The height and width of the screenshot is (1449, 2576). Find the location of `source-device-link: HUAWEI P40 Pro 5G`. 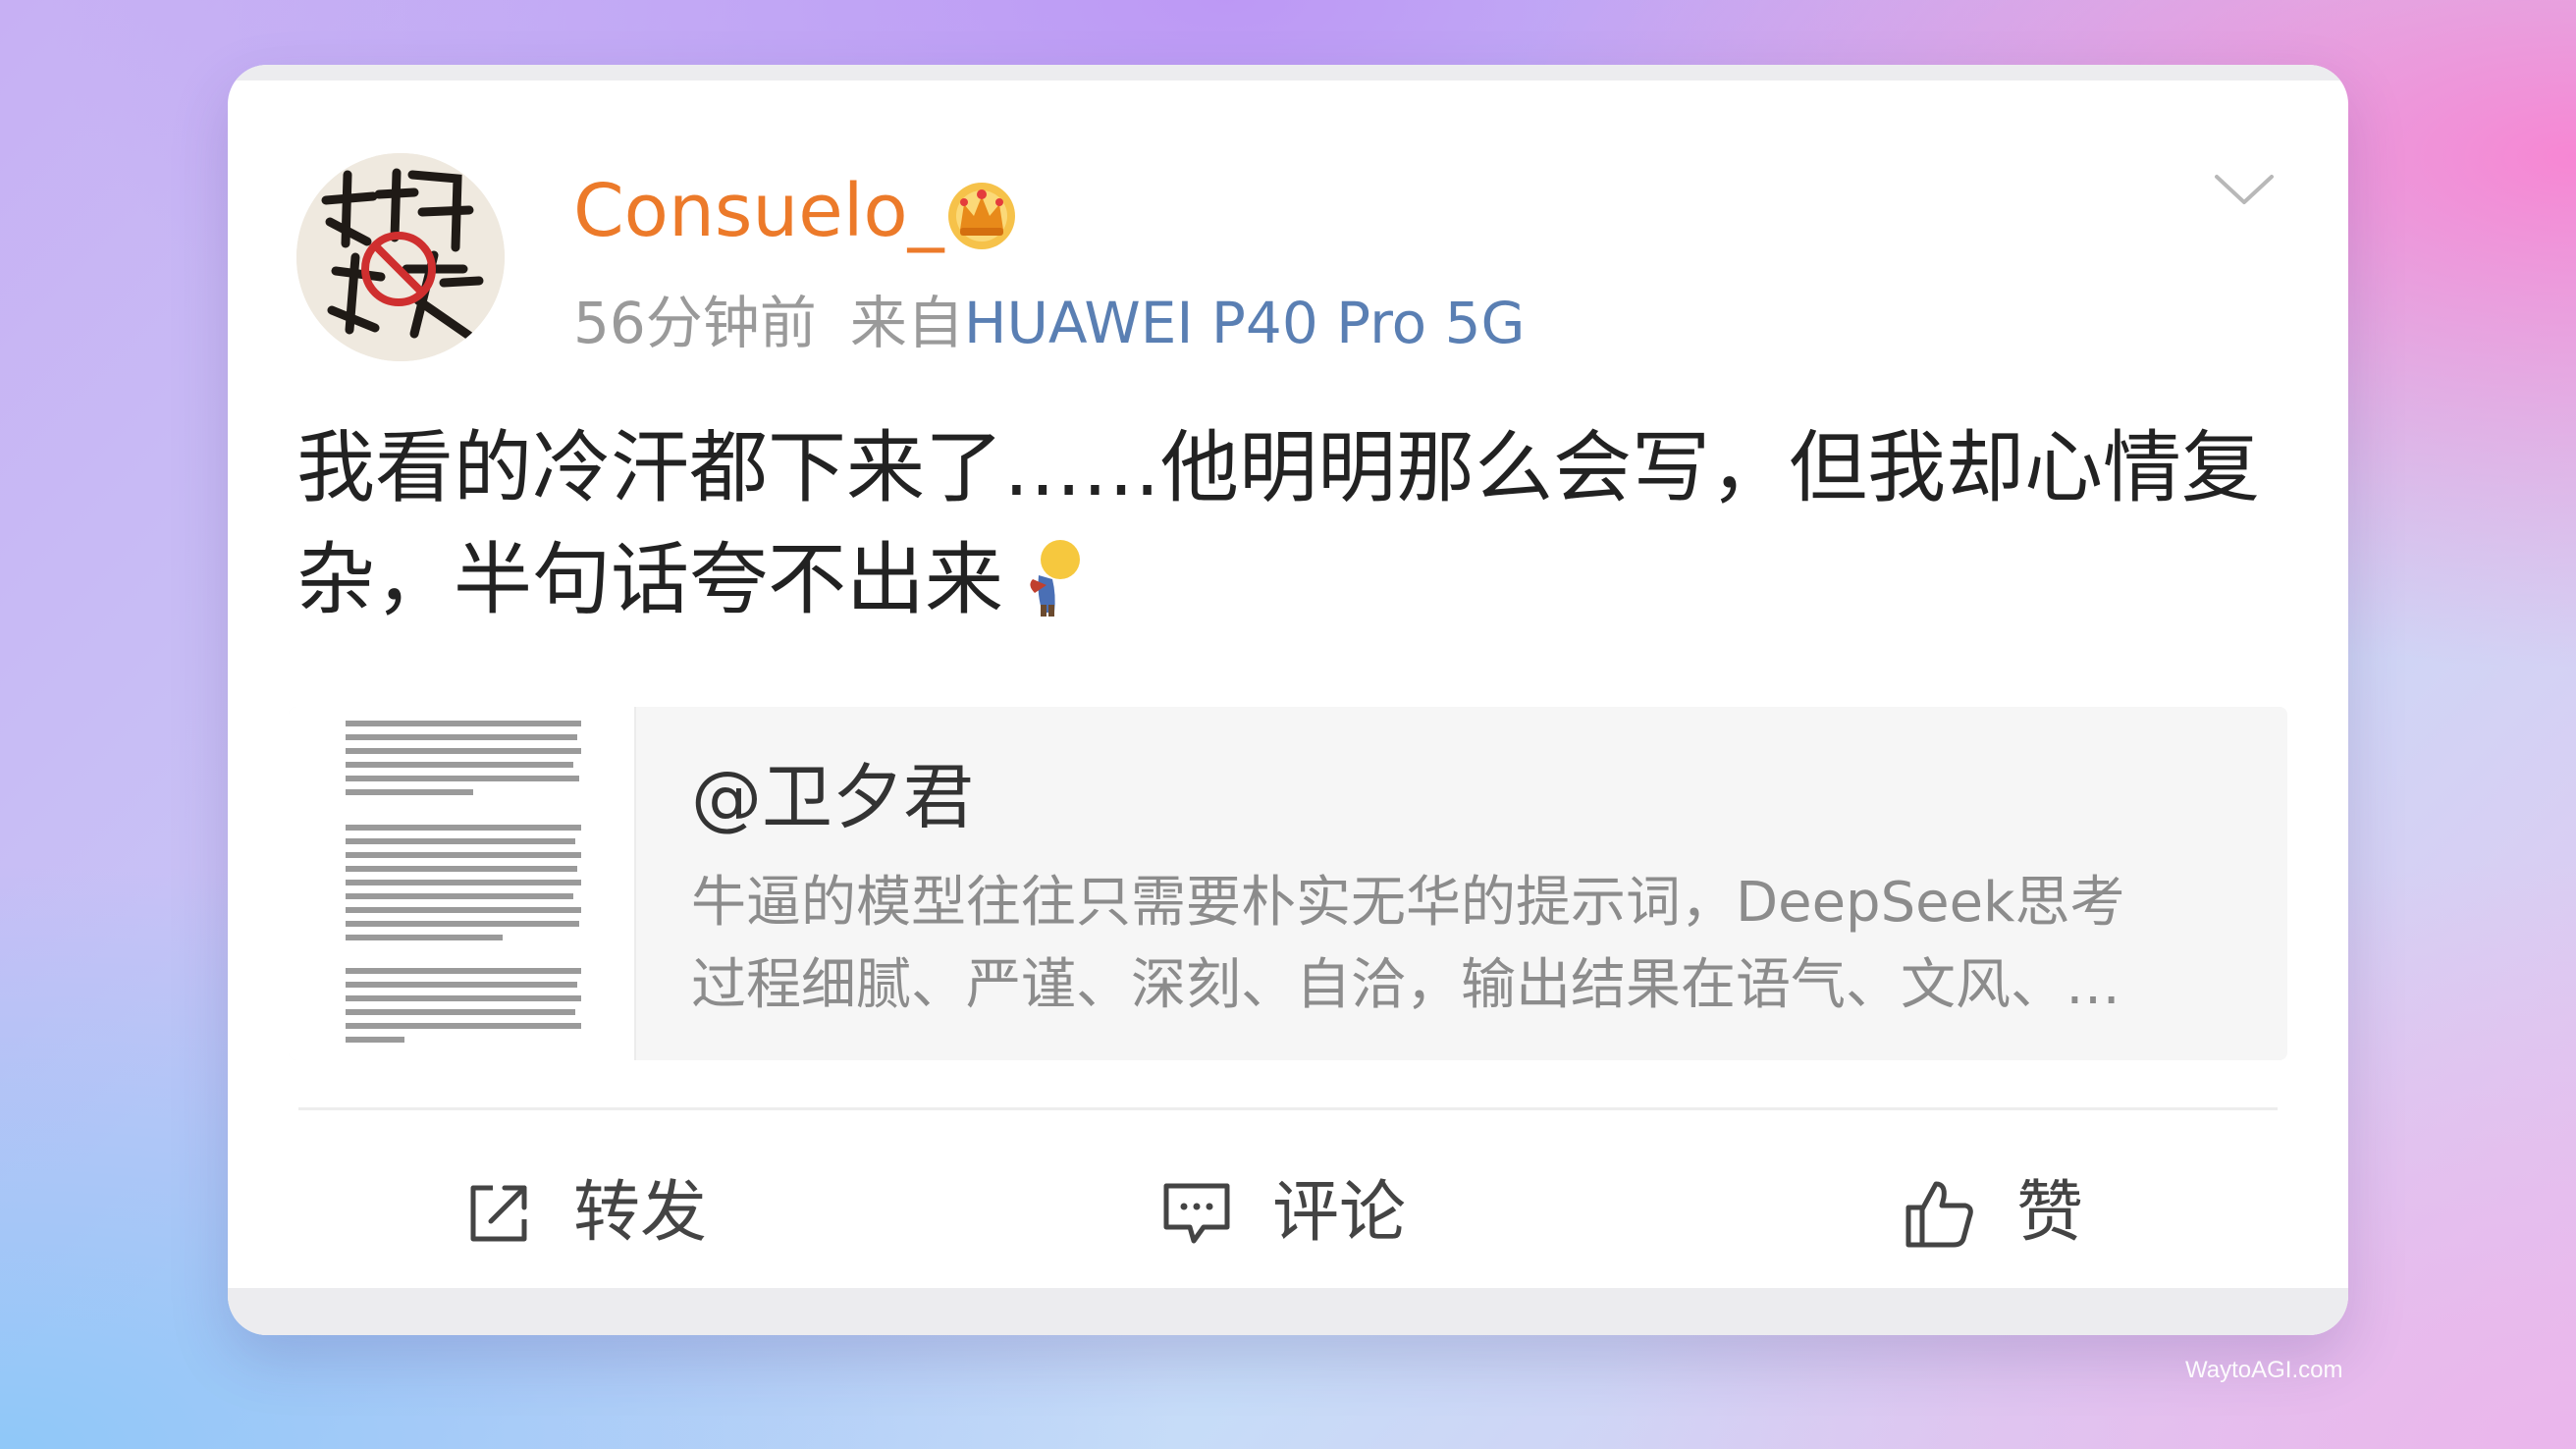

source-device-link: HUAWEI P40 Pro 5G is located at coordinates (1245, 323).